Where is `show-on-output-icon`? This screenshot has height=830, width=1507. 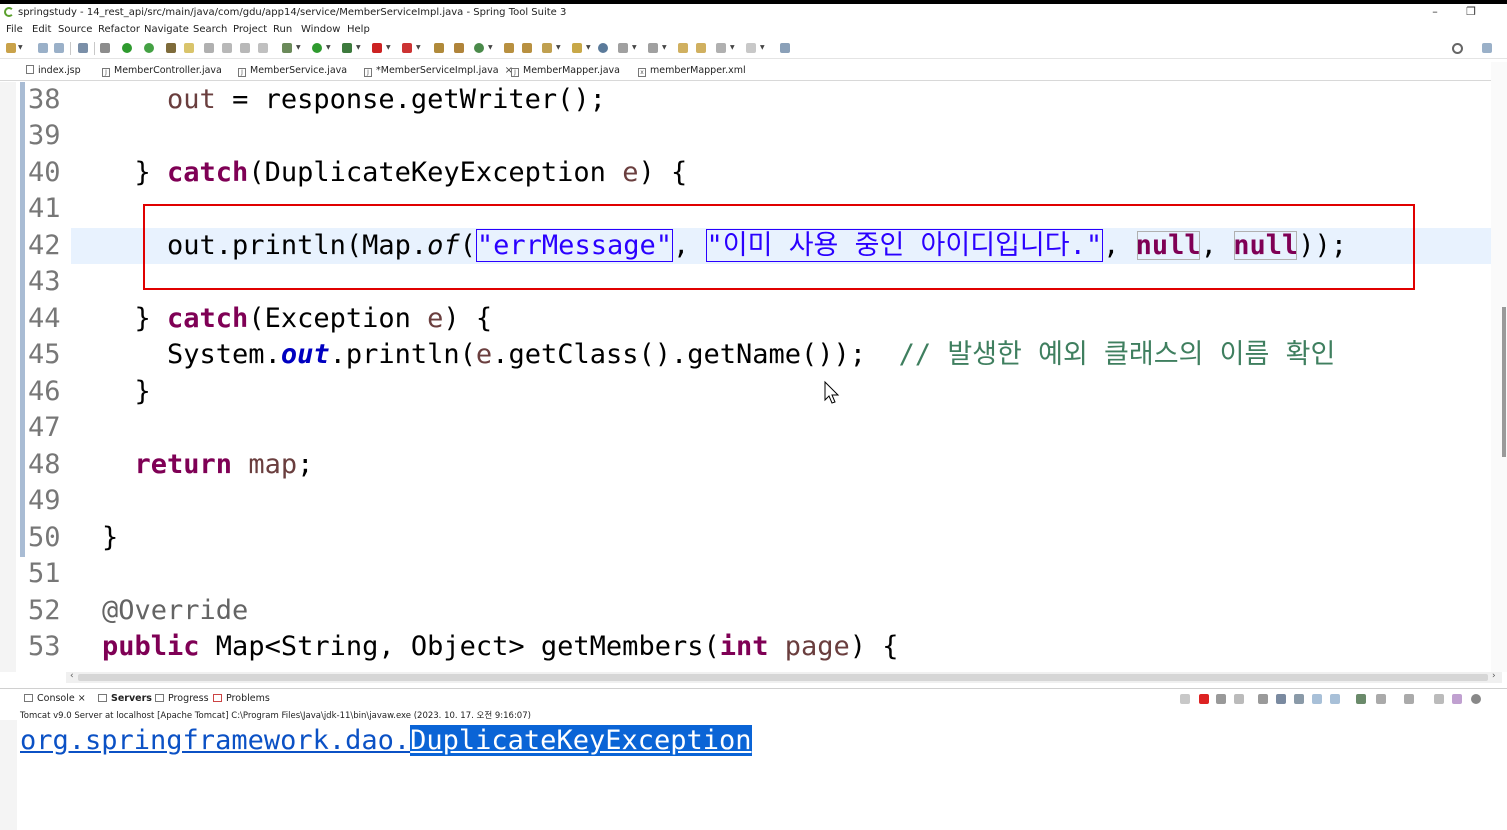
show-on-output-icon is located at coordinates (1317, 699).